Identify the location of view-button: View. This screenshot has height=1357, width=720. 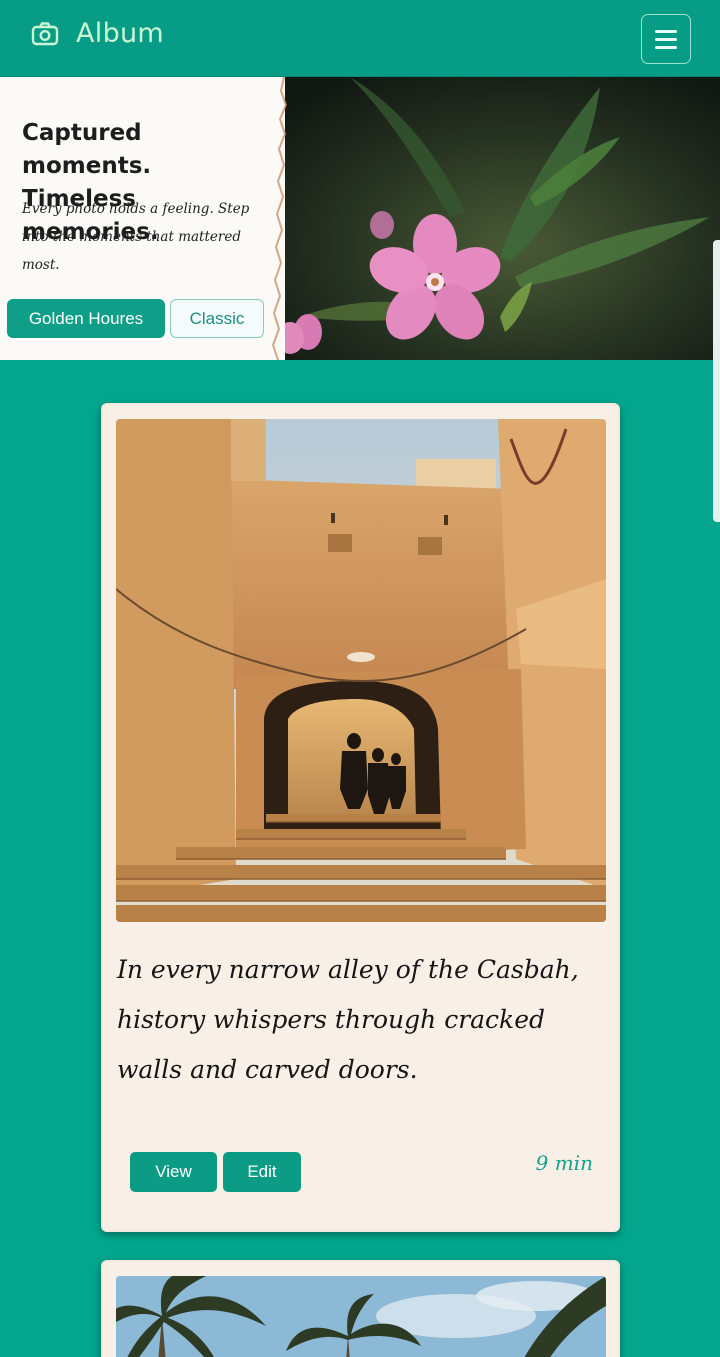
(173, 1172).